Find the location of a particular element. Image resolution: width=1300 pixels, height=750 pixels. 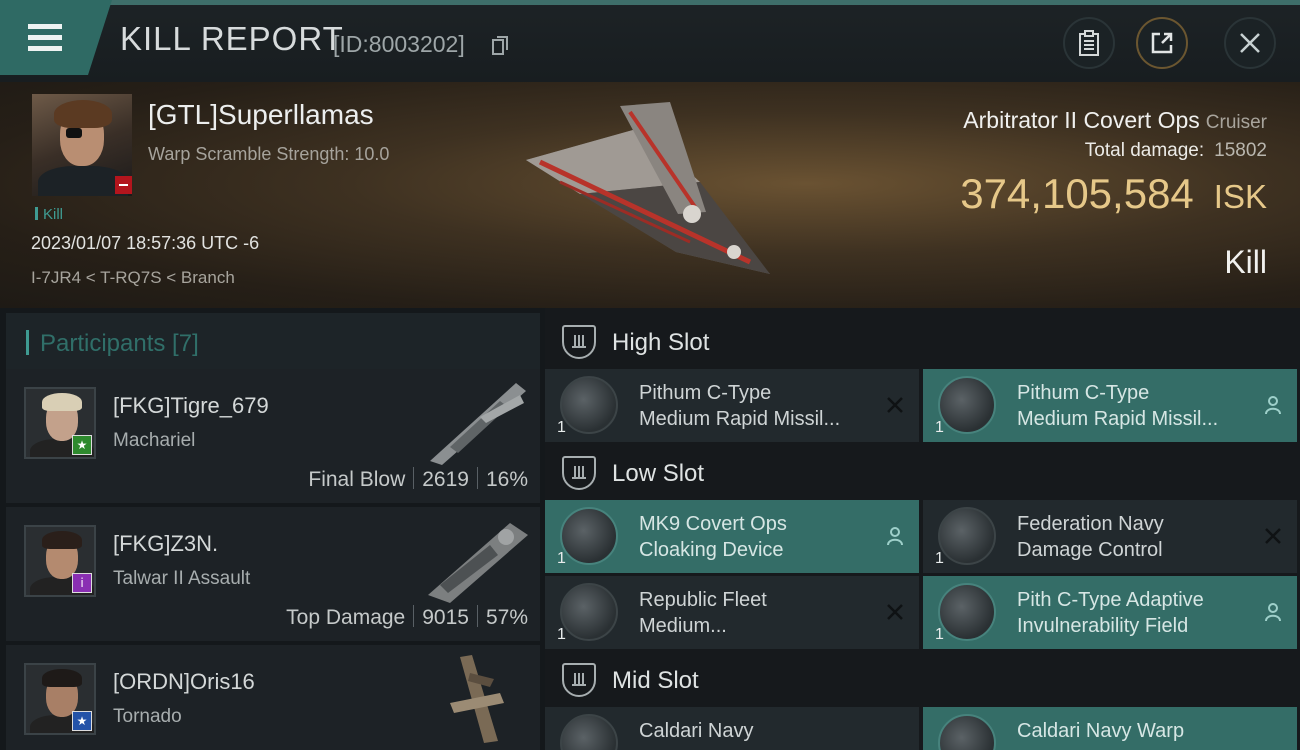

total-damage-value: 15802 is located at coordinates (1240, 150).